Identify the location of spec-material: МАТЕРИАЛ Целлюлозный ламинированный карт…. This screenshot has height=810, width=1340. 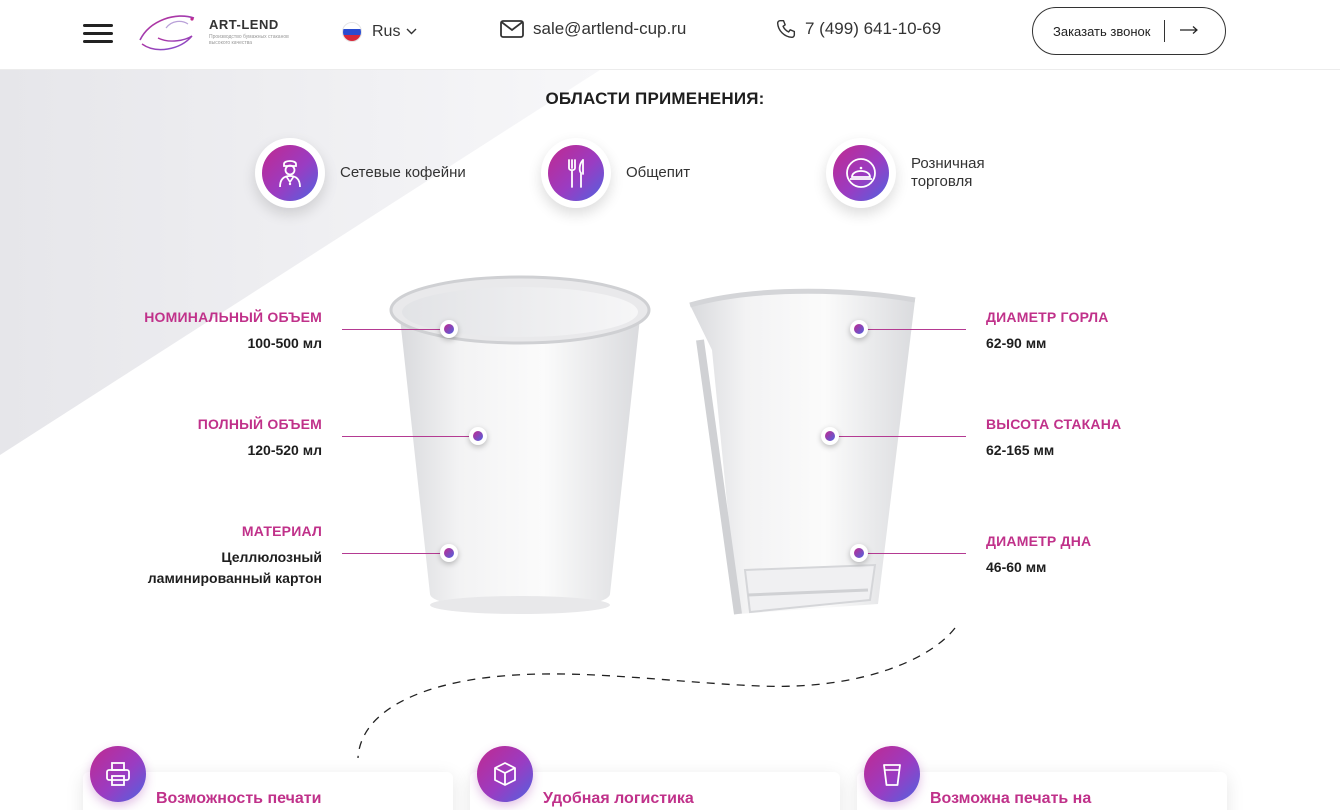
(222, 556).